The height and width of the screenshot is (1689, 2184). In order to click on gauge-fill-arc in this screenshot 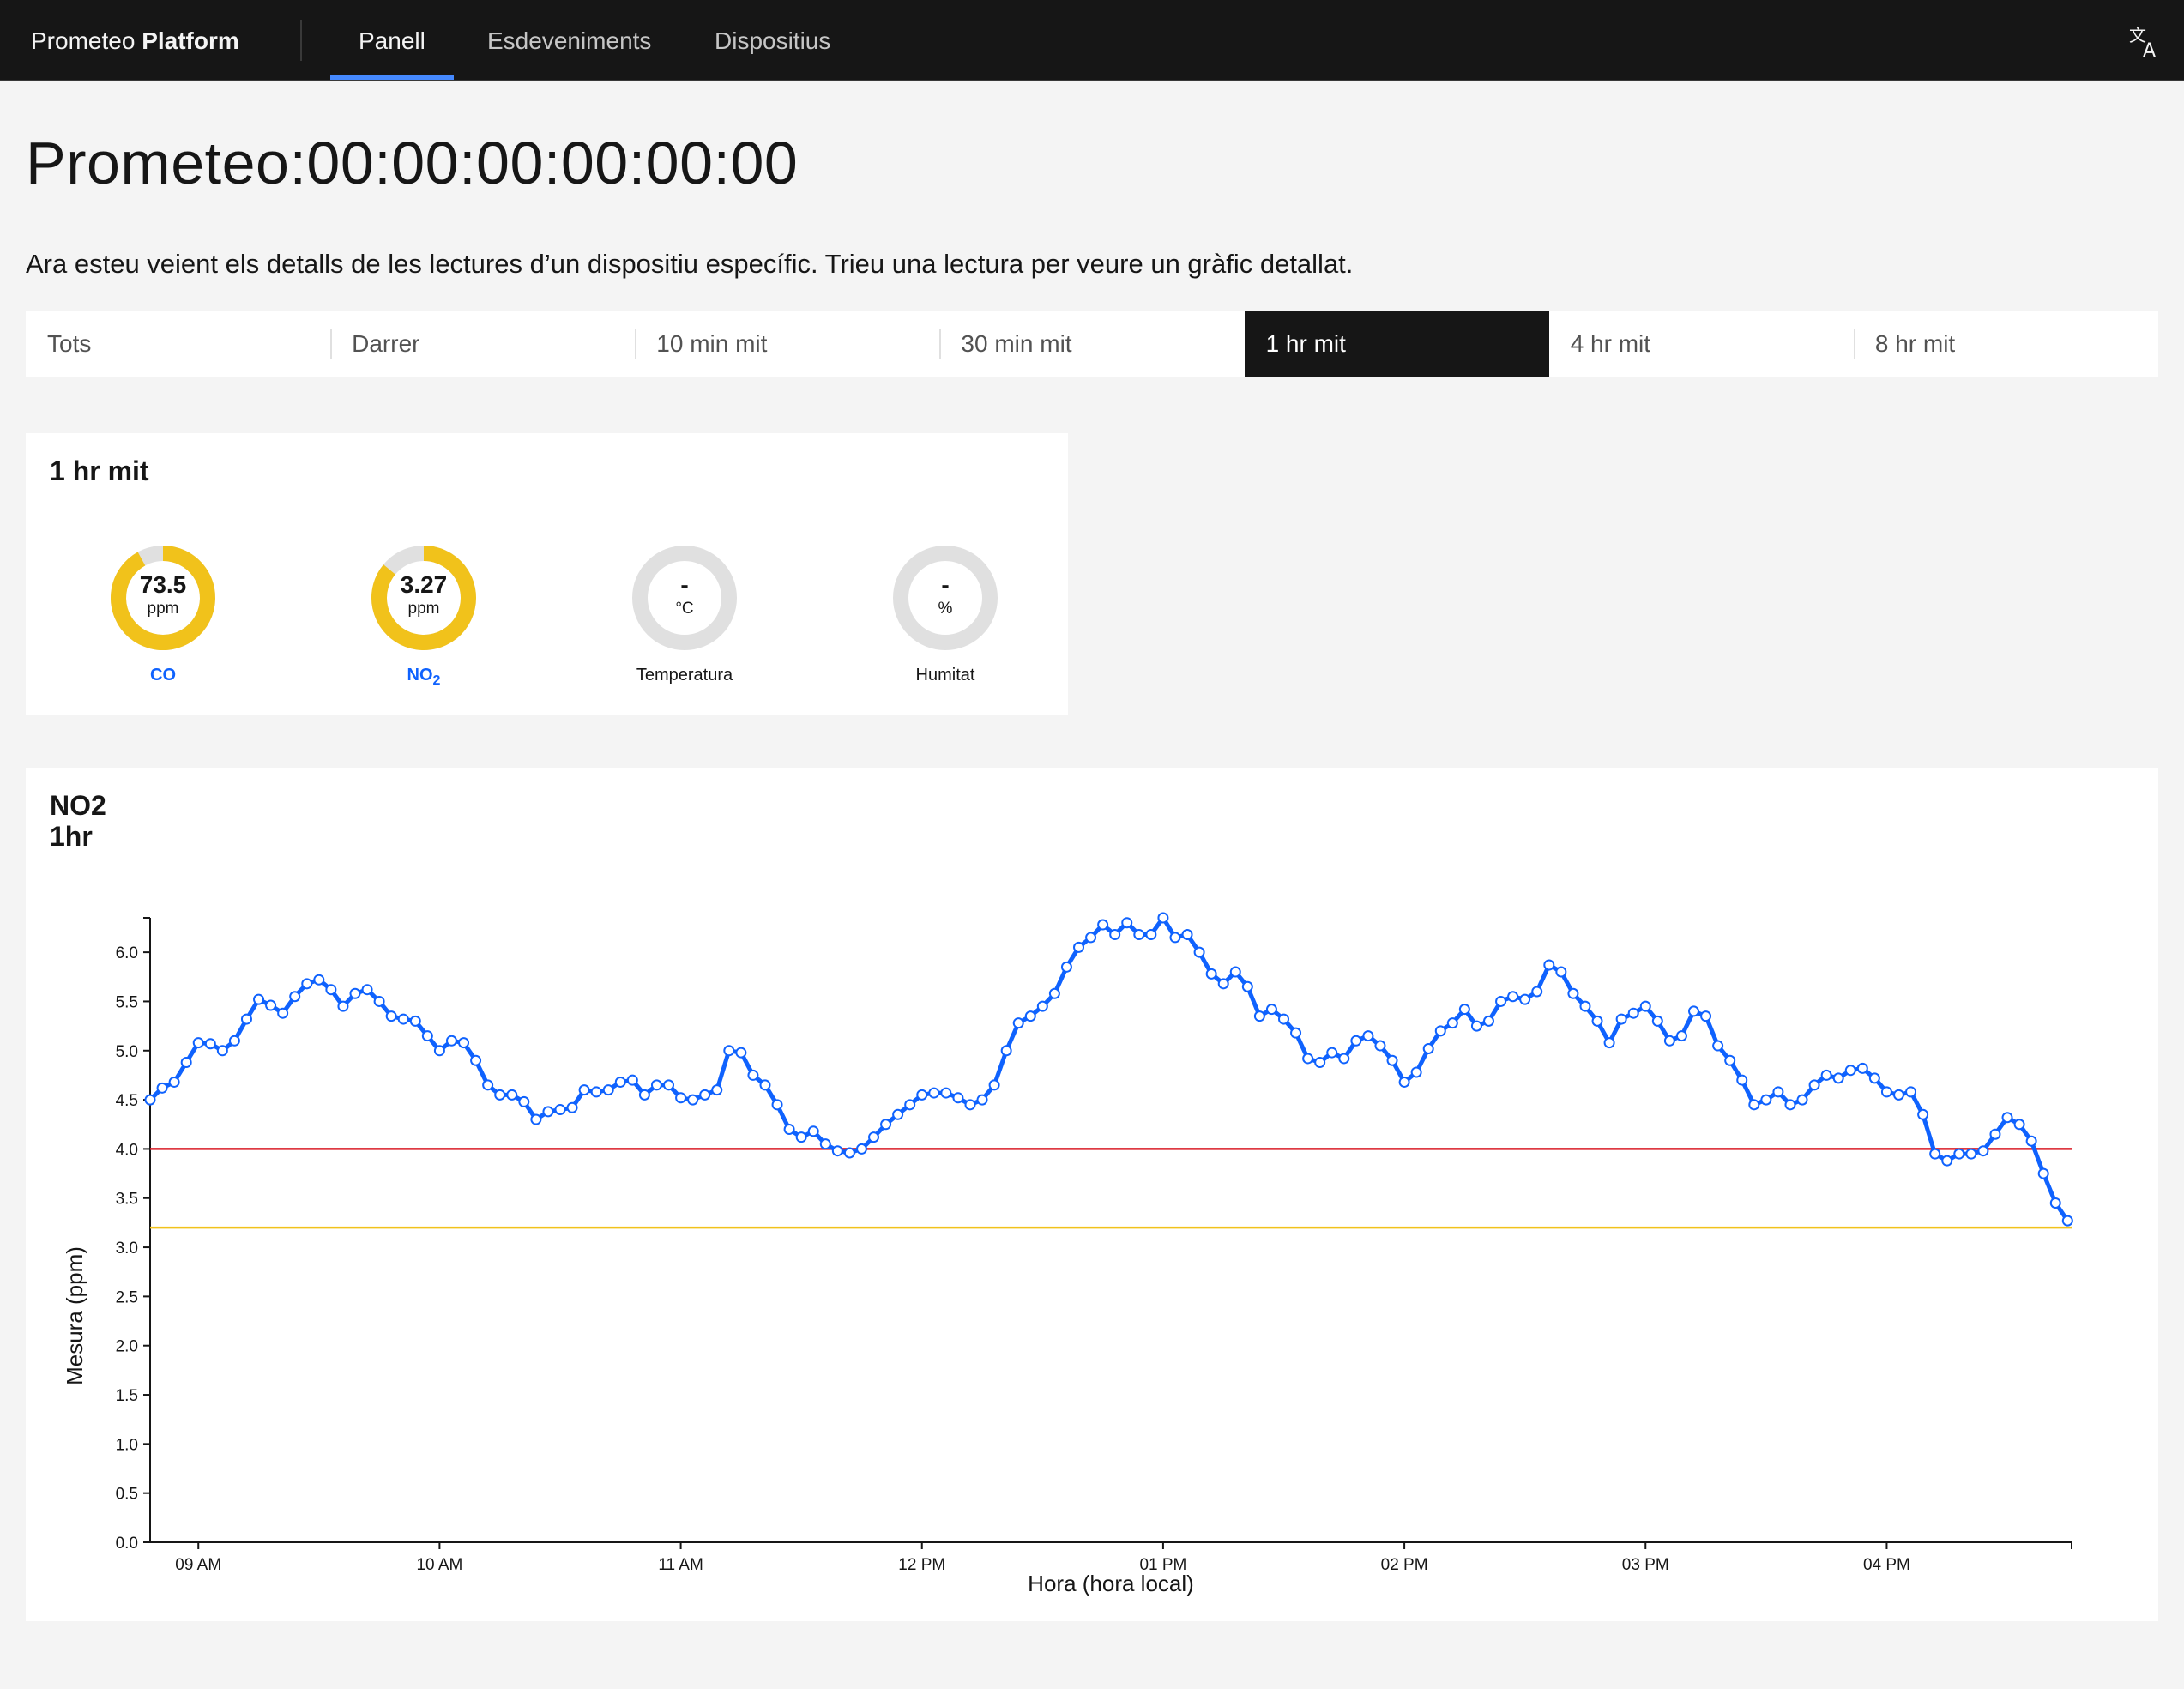, I will do `click(163, 598)`.